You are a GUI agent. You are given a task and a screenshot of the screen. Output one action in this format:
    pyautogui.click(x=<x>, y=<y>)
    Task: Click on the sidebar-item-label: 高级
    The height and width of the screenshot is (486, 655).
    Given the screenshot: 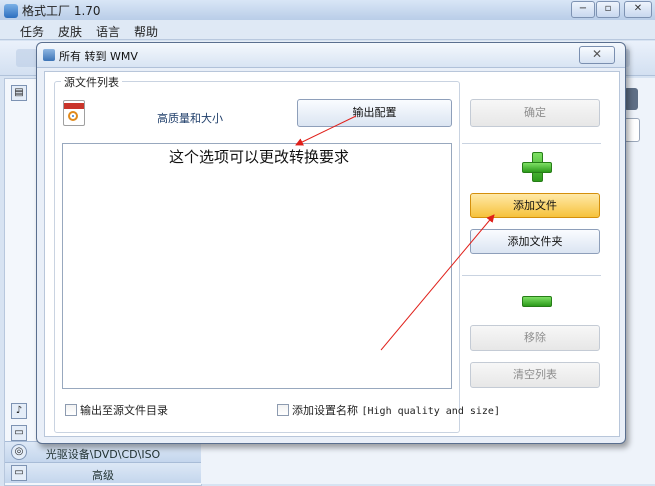 What is the action you would take?
    pyautogui.click(x=103, y=475)
    